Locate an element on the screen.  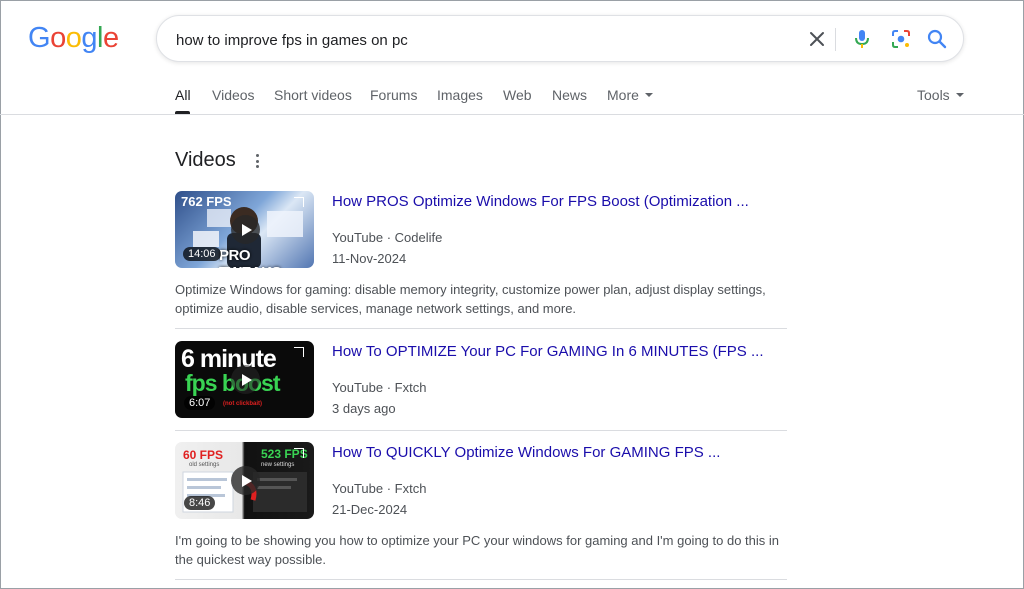
video-date: 21-Dec-2024 is located at coordinates (370, 509).